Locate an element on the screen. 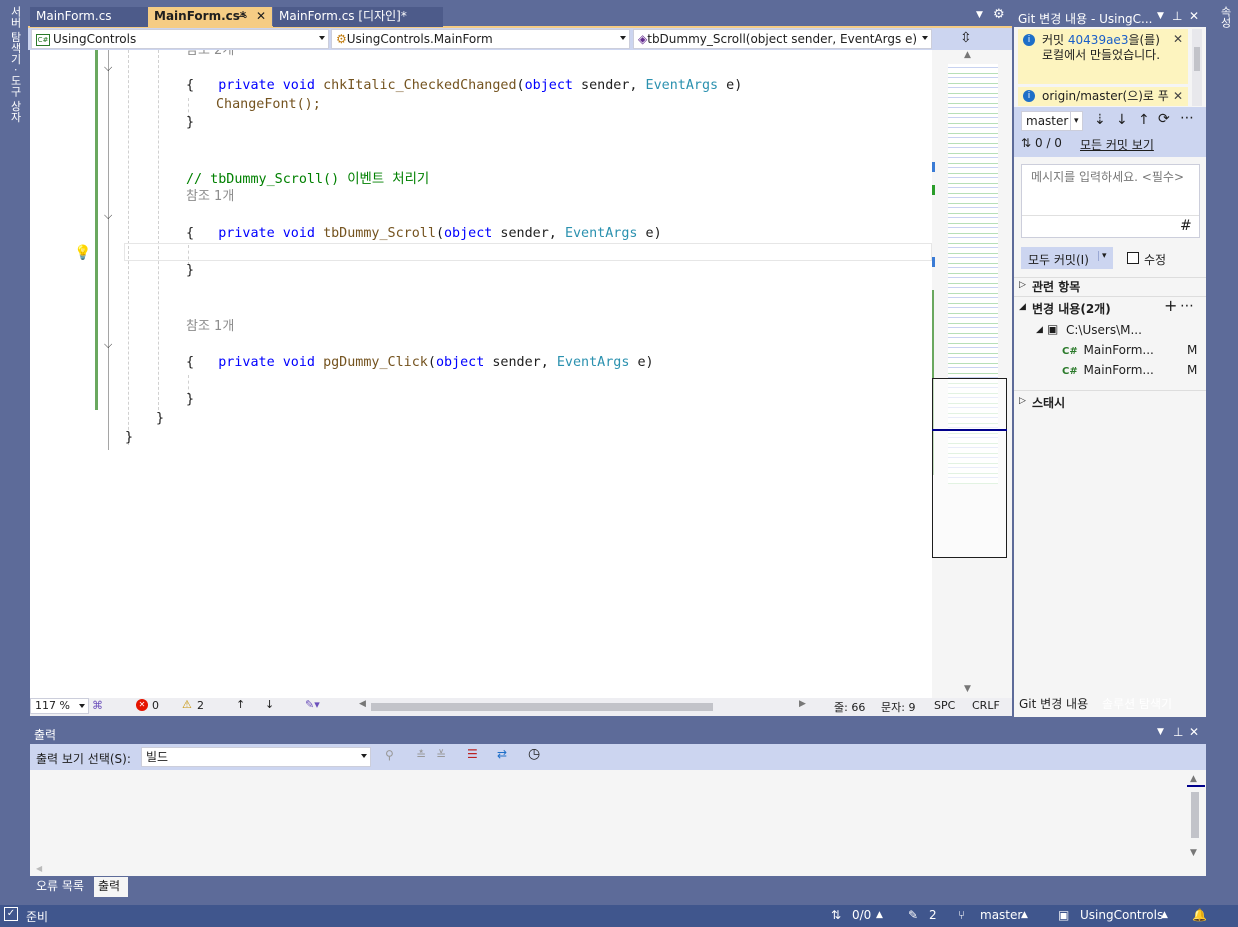  horizontal-scrollbar-thumb is located at coordinates (542, 707).